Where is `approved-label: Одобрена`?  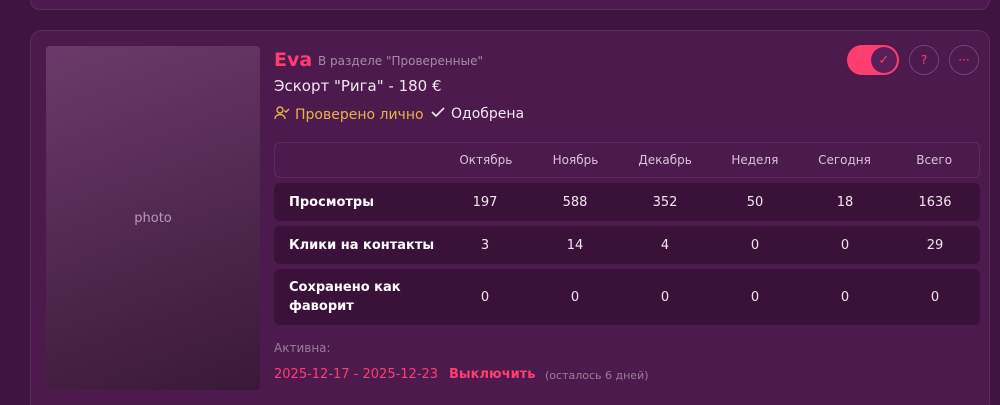
approved-label: Одобрена is located at coordinates (488, 114).